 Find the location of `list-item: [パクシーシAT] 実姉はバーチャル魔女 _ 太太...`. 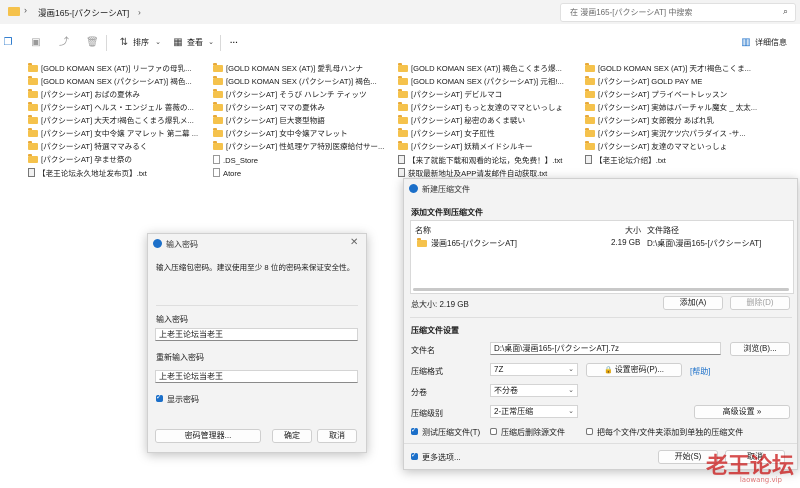

list-item: [パクシーシAT] 実姉はバーチャル魔女 _ 太太... is located at coordinates (682, 108).